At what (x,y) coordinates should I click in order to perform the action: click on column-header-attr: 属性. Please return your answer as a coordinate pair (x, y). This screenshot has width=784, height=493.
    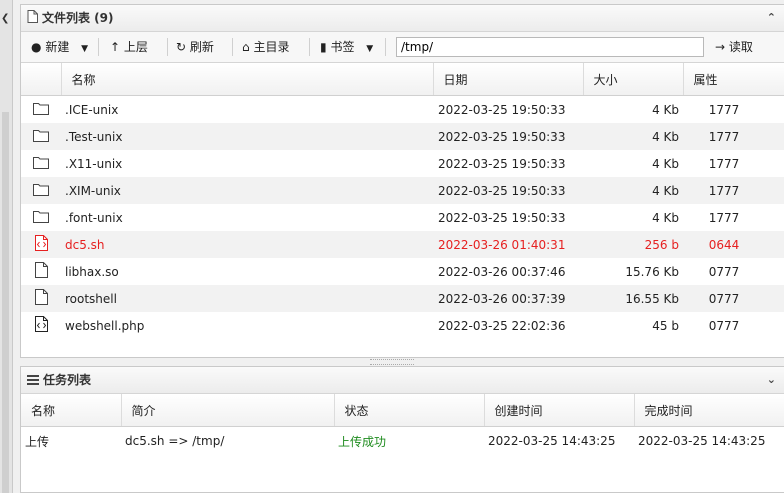
    Looking at the image, I should click on (733, 79).